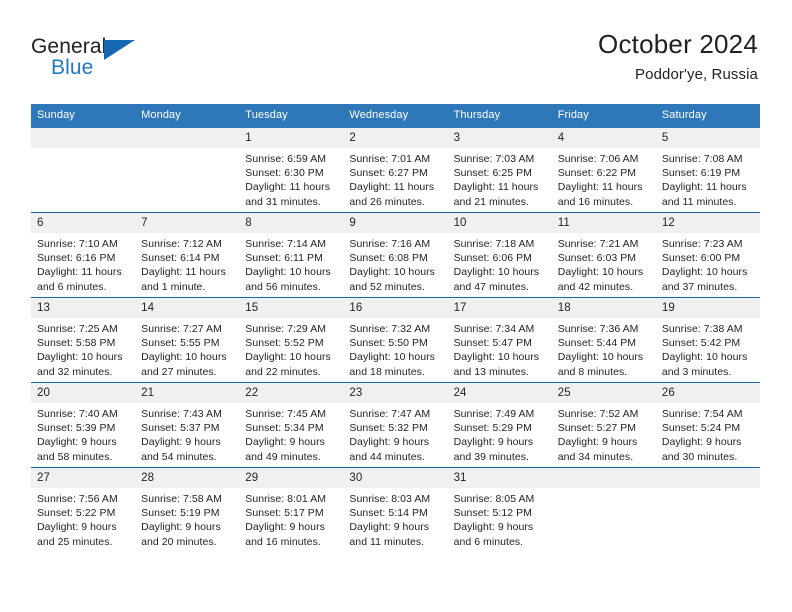  I want to click on daylight-duration-line2: and 52 minutes., so click(387, 286).